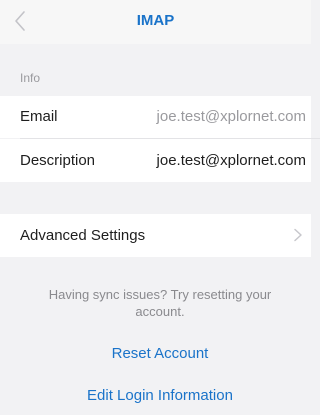 The image size is (320, 415). What do you see at coordinates (231, 160) in the screenshot?
I see `description-value: joe.test@xplornet.com` at bounding box center [231, 160].